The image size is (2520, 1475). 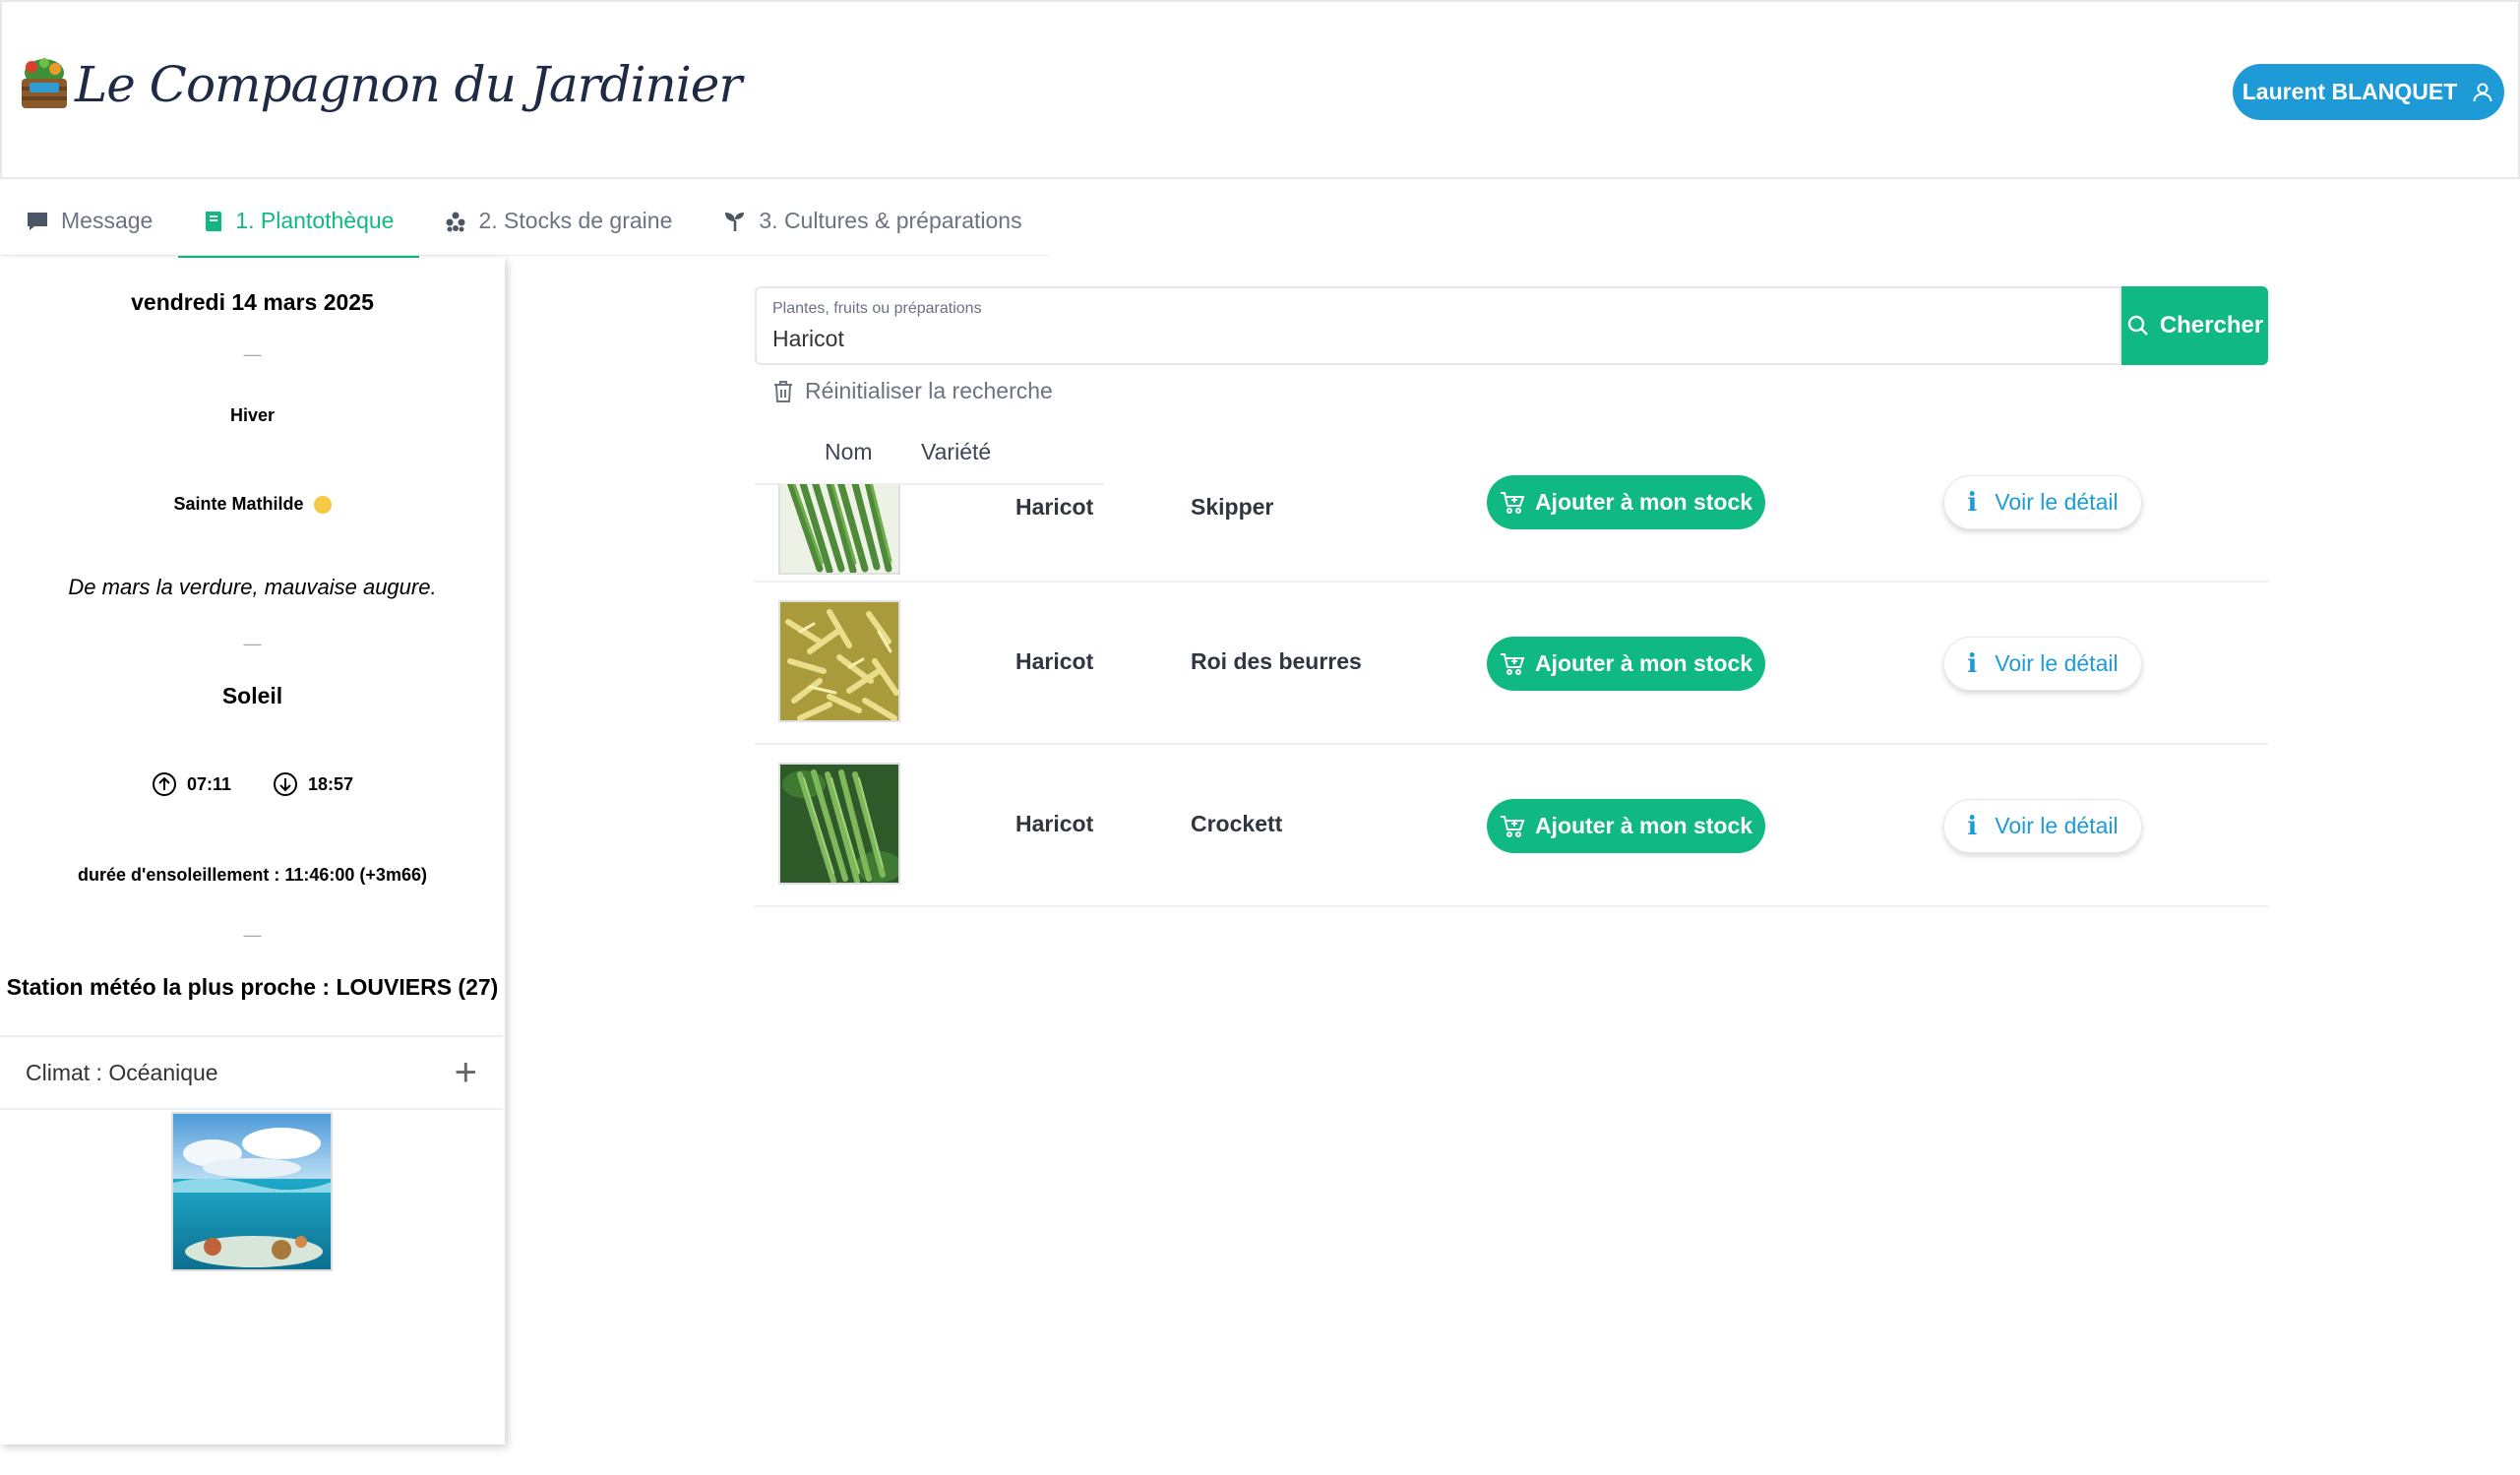 What do you see at coordinates (252, 1192) in the screenshot?
I see `climate-image` at bounding box center [252, 1192].